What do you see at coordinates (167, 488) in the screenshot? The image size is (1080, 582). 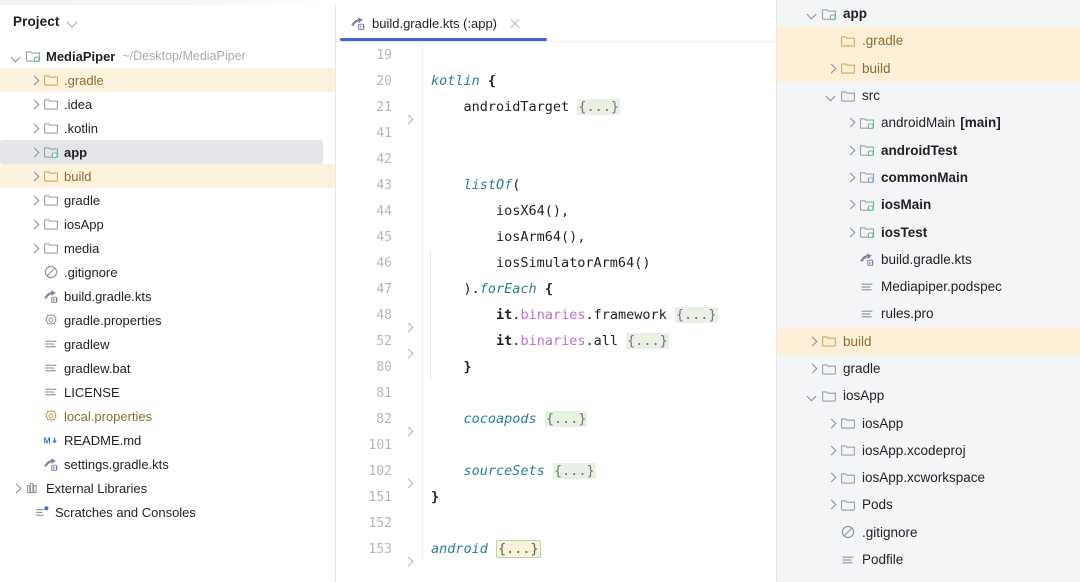 I see `tree-row: External Libraries` at bounding box center [167, 488].